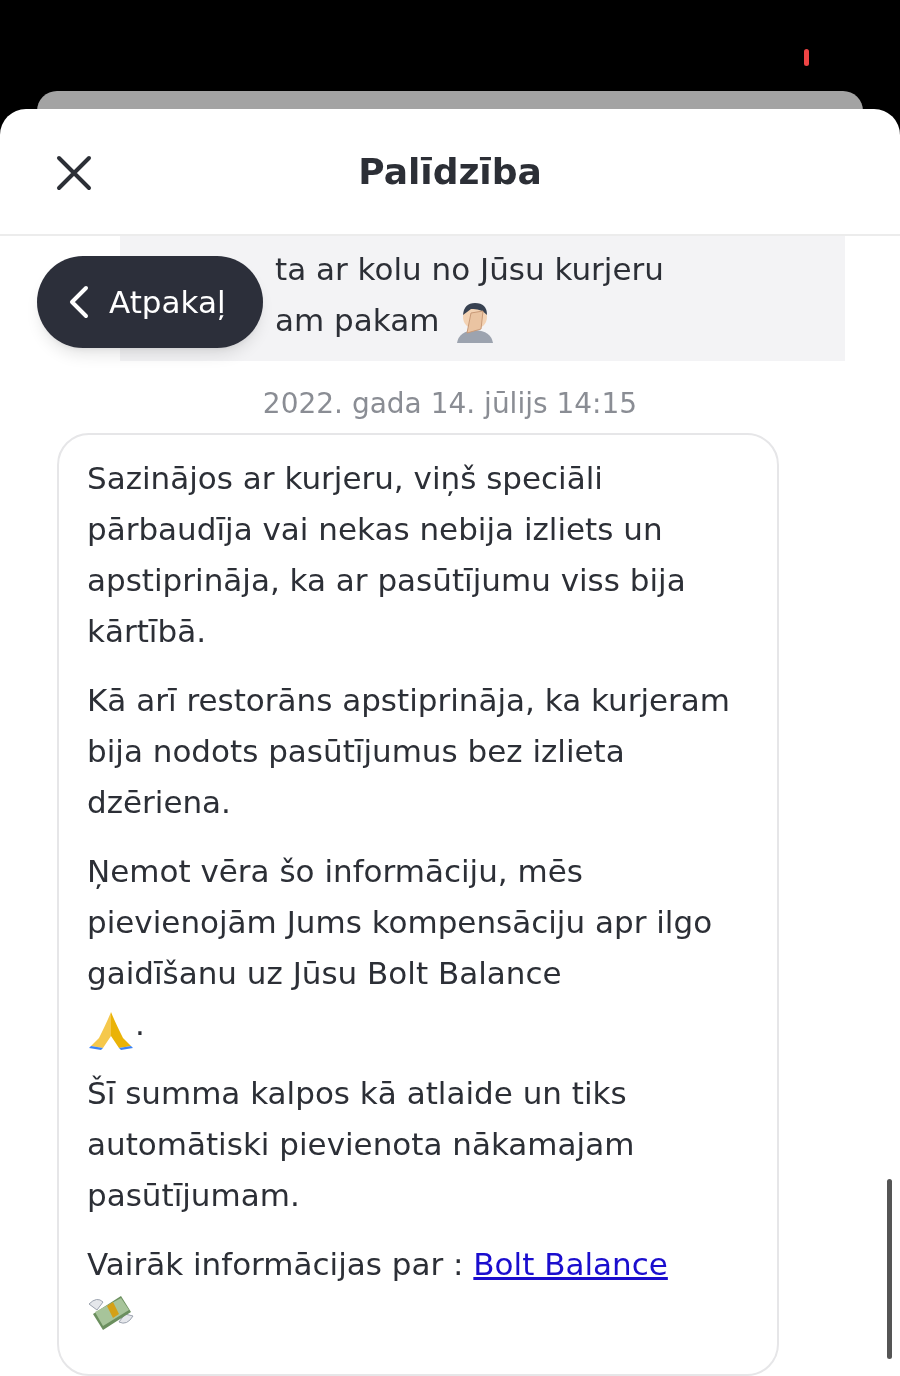 The image size is (900, 1376). I want to click on bolt-balance-link: Bolt Balance, so click(570, 1264).